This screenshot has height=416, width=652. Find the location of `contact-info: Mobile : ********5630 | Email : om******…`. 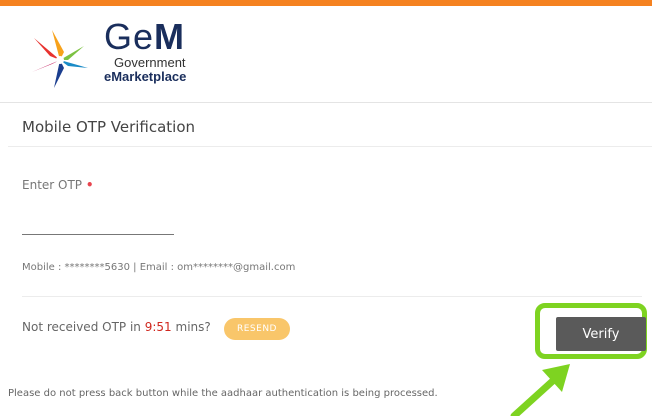

contact-info: Mobile : ********5630 | Email : om******… is located at coordinates (159, 267).